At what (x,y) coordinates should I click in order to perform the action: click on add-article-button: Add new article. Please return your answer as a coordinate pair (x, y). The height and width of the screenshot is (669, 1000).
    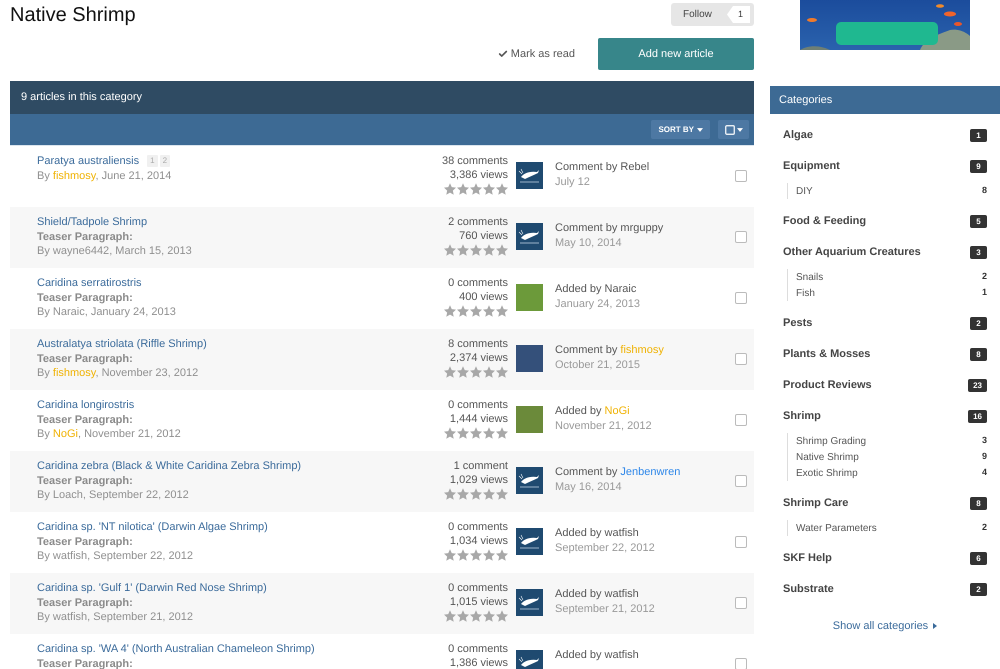
    Looking at the image, I should click on (676, 54).